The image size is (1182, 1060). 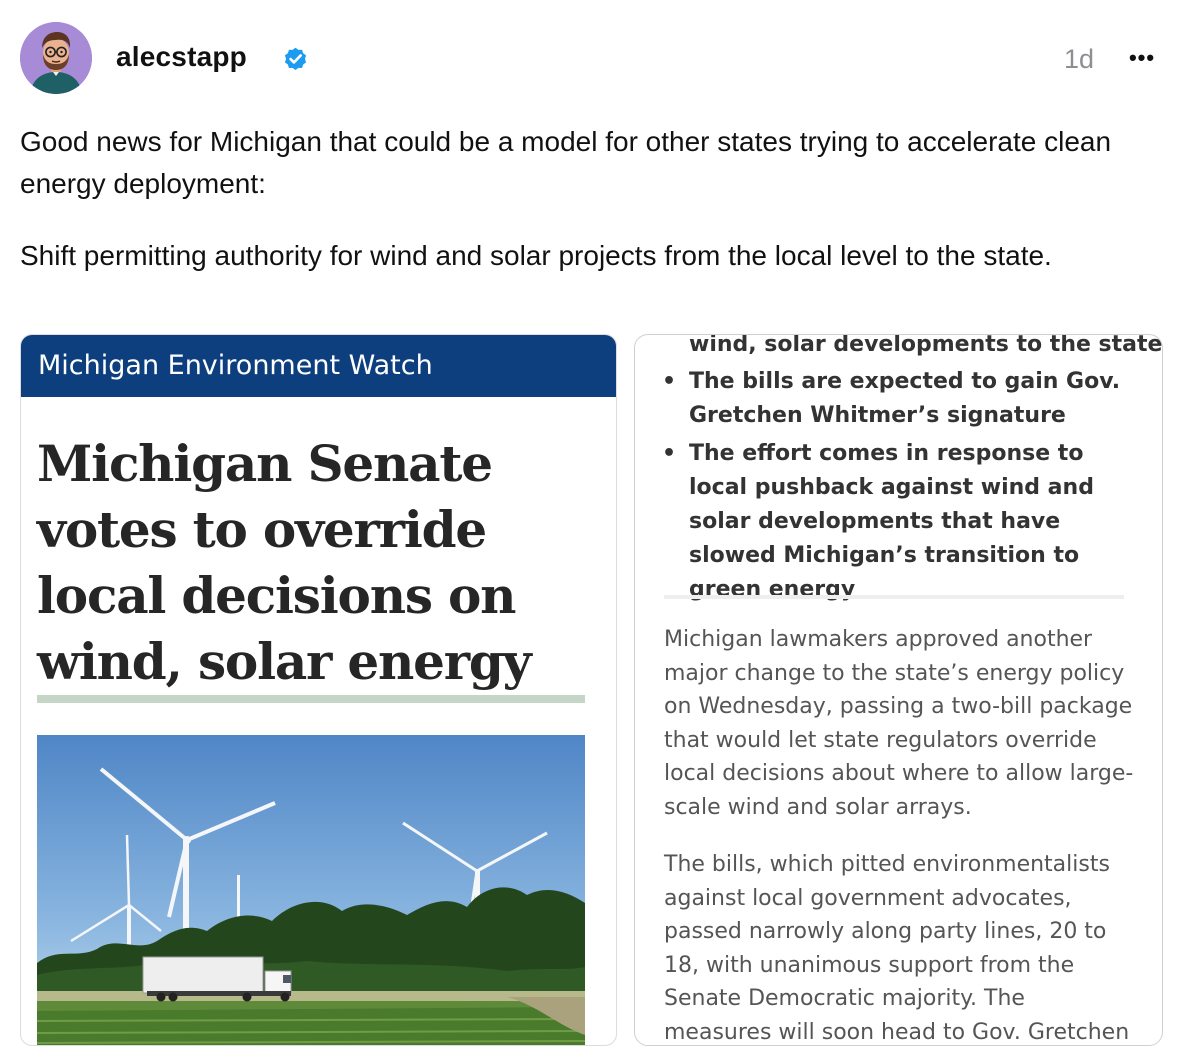 What do you see at coordinates (277, 595) in the screenshot?
I see `headline-line: local decisions on` at bounding box center [277, 595].